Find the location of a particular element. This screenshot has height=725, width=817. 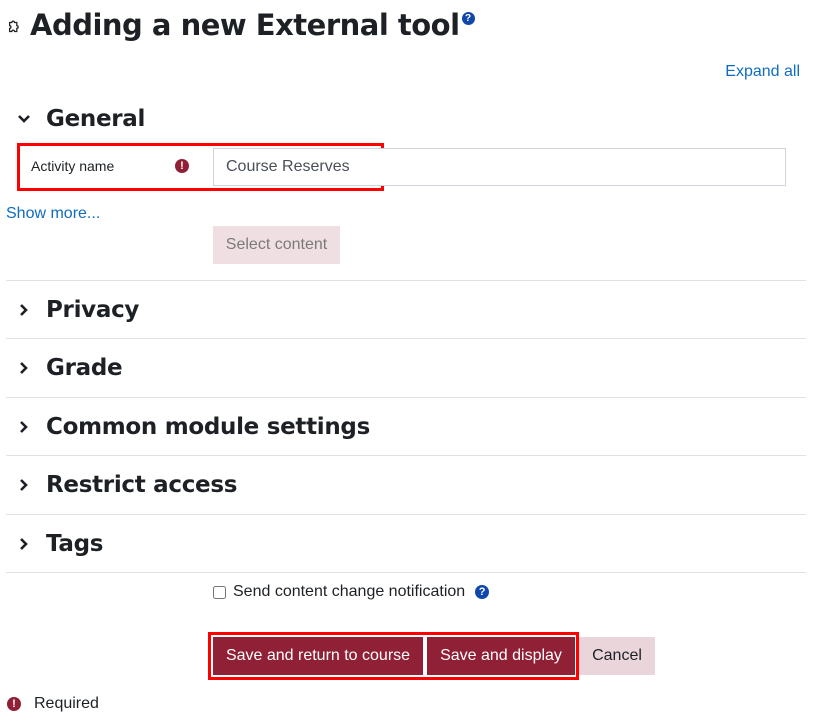

page-header: Adding a new External tool ? is located at coordinates (240, 25).